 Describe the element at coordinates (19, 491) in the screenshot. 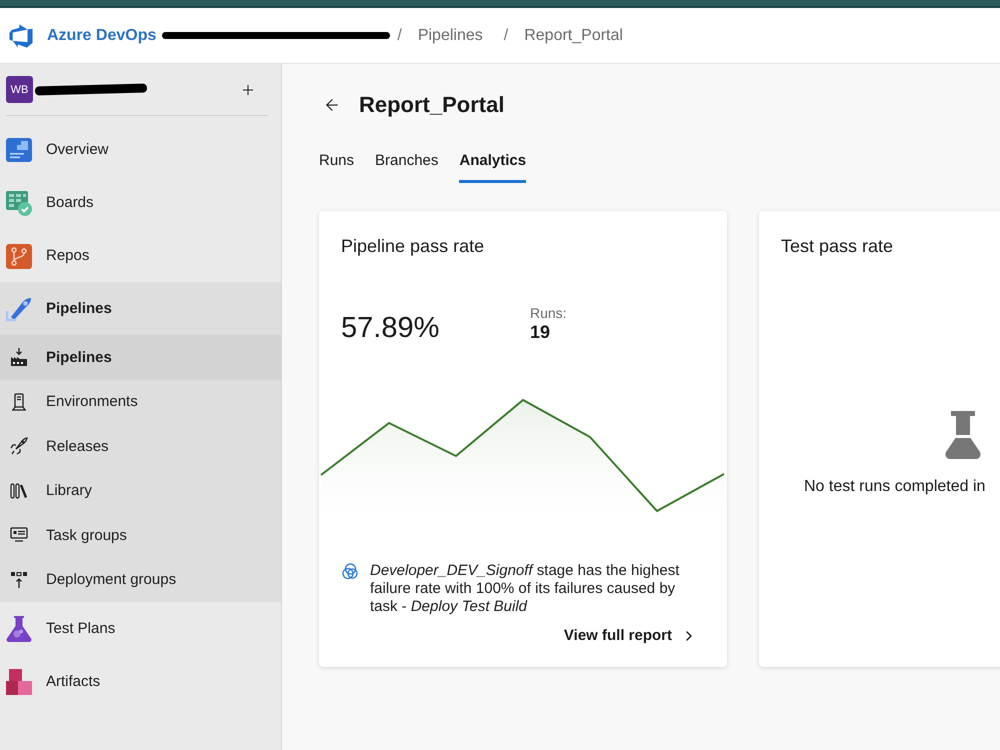

I see `books-icon` at that location.